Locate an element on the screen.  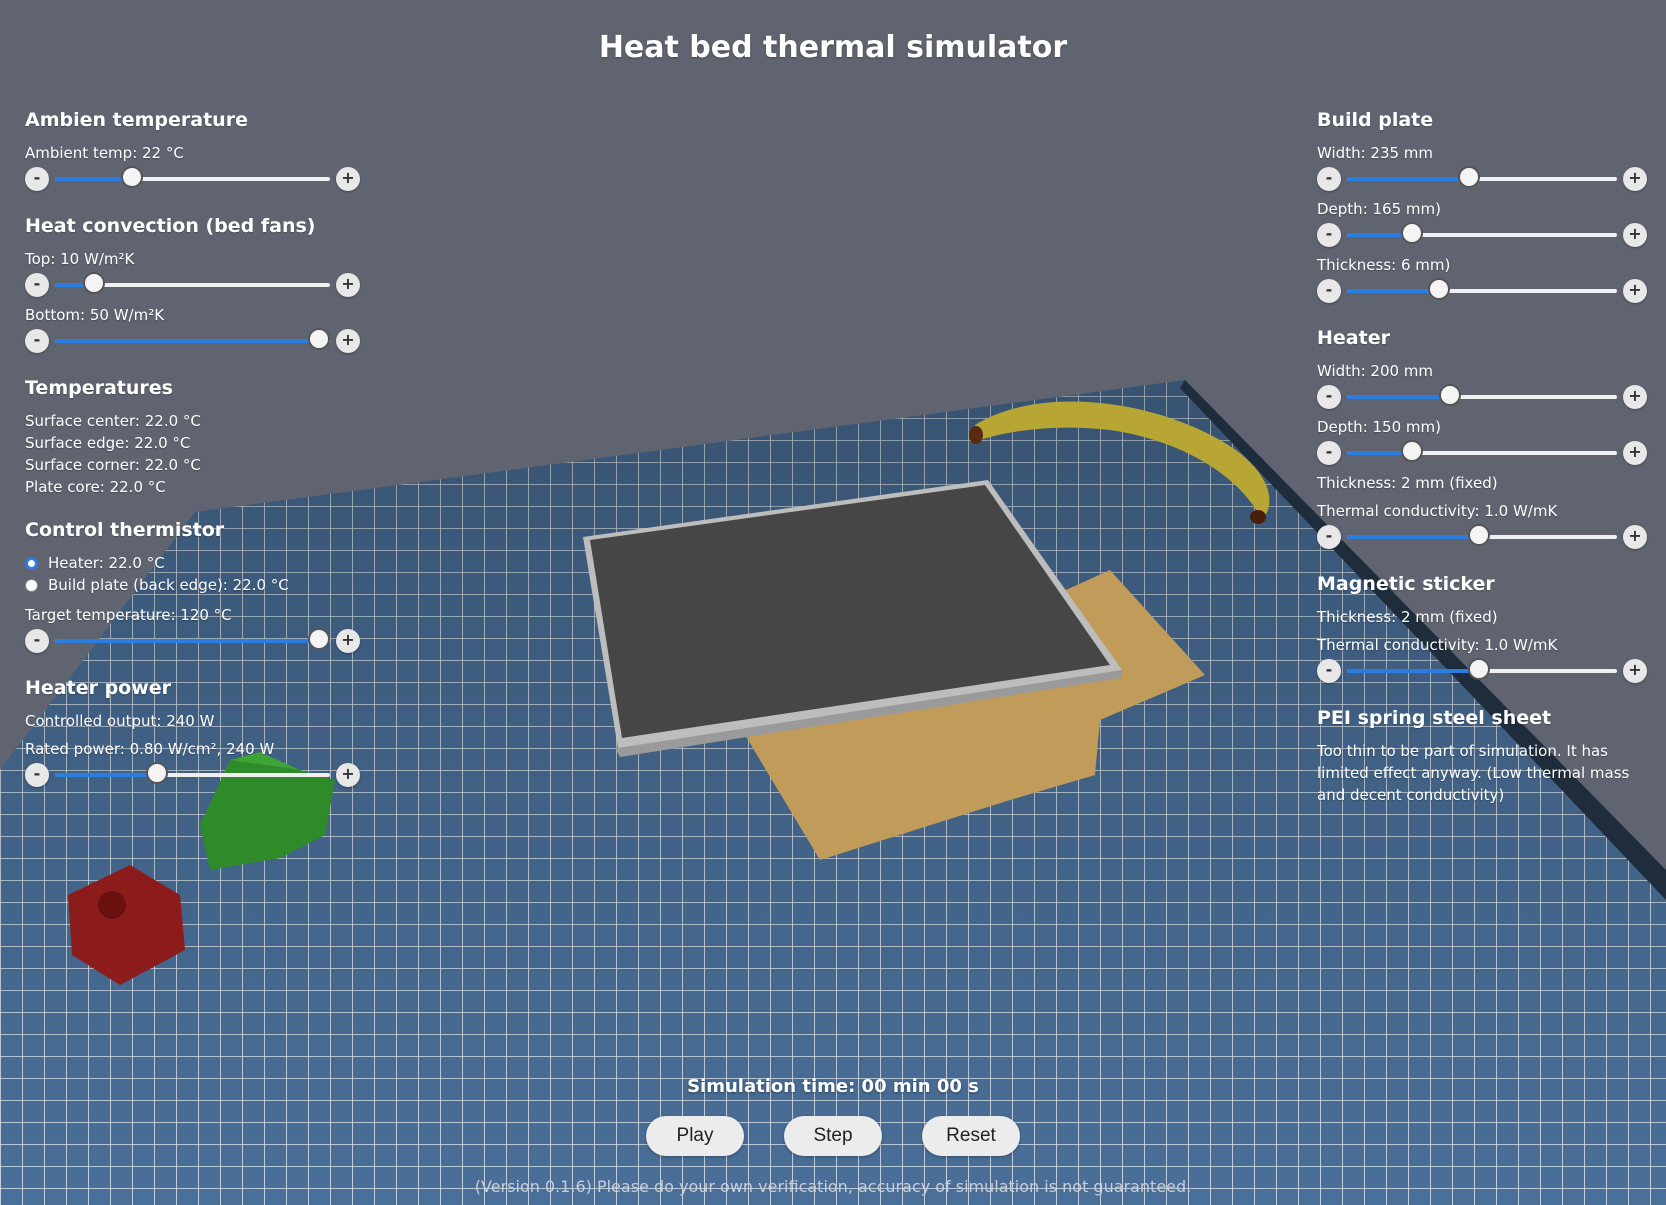
pei-heading: PEI spring steel sheet is located at coordinates (1434, 718).